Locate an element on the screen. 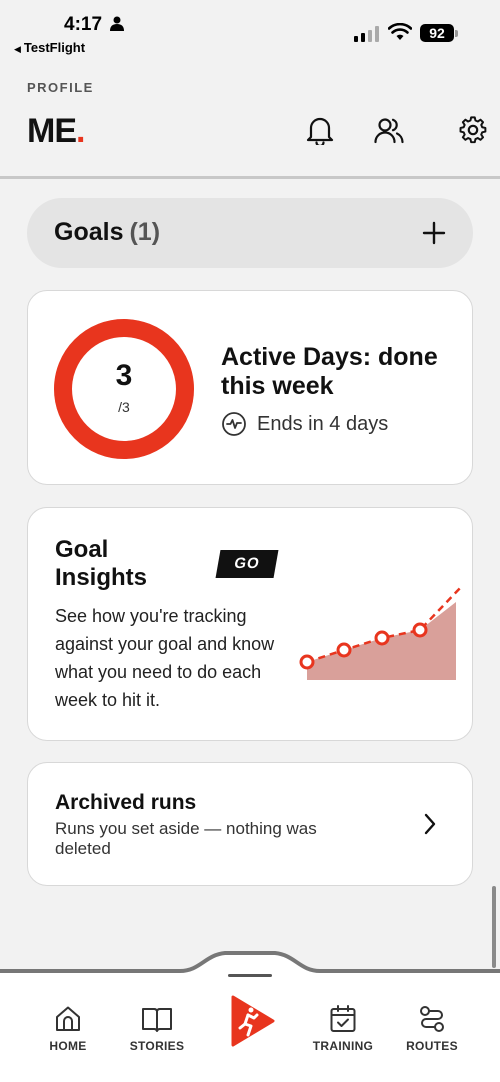 This screenshot has width=500, height=1082. archived-description: Runs you set aside — nothing was deleted is located at coordinates (186, 838).